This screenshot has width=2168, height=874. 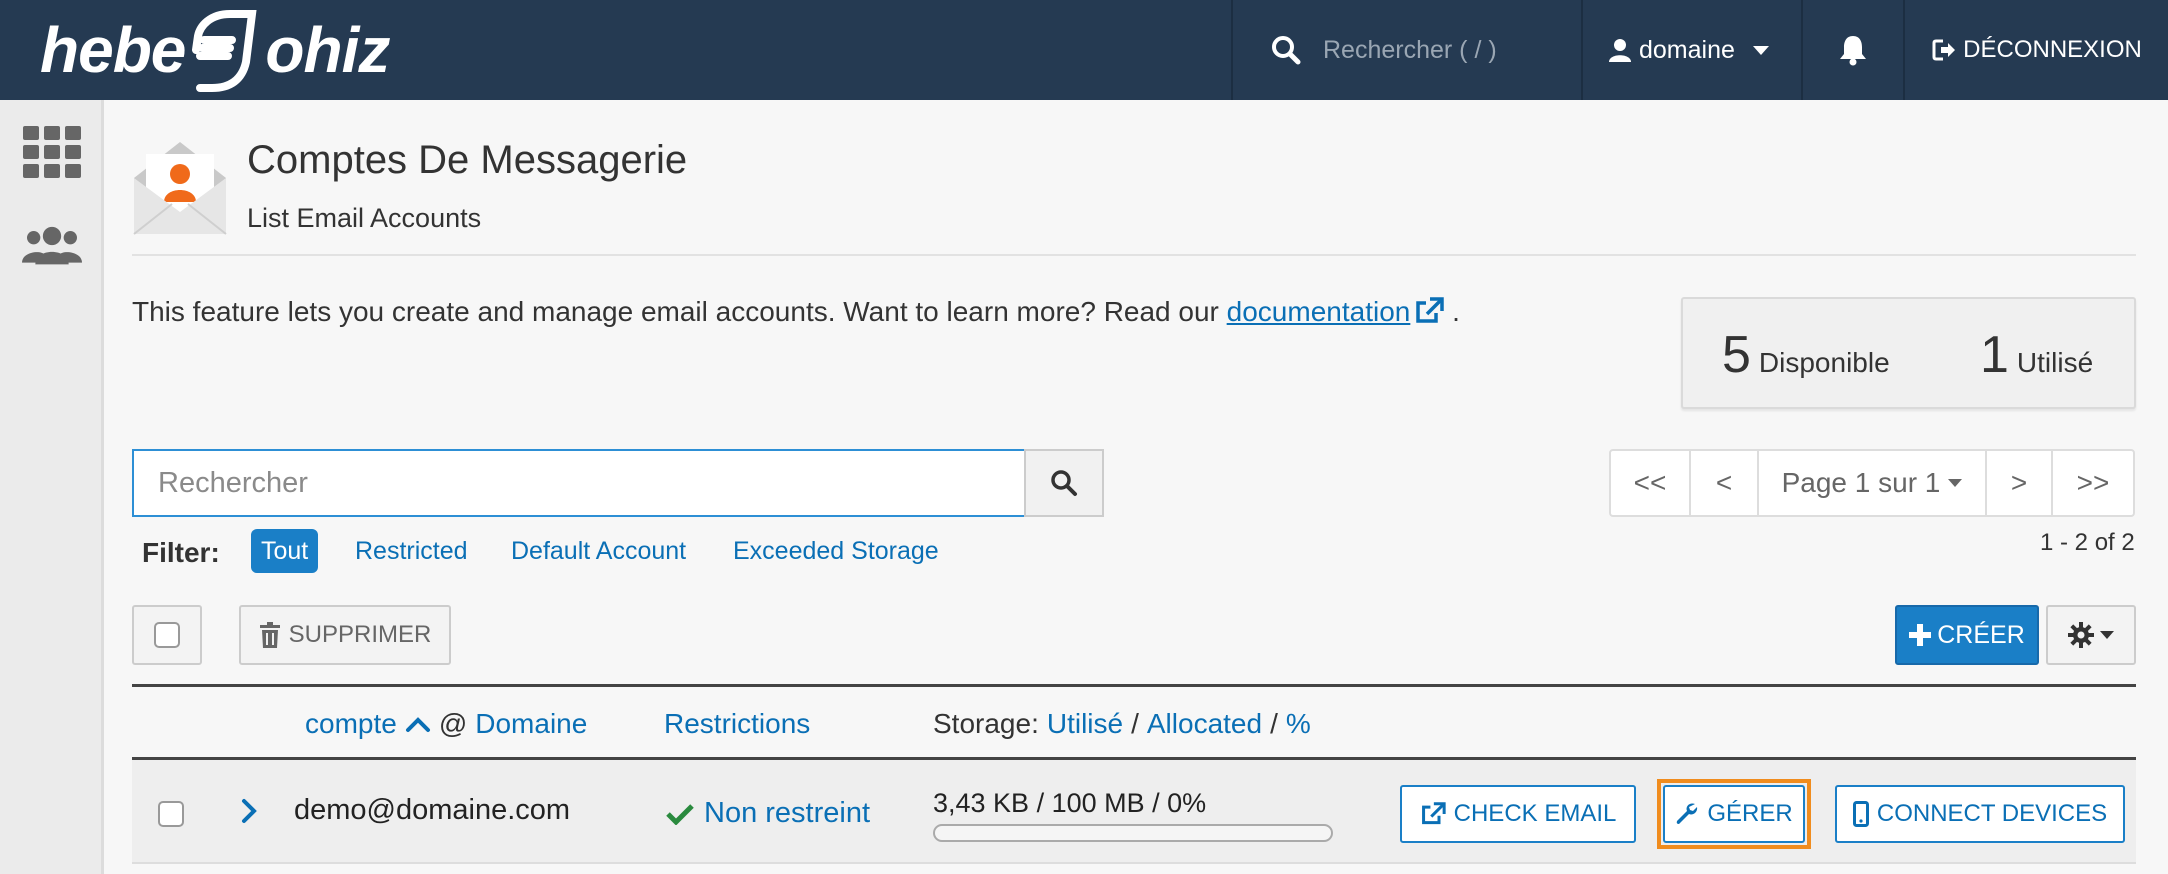 What do you see at coordinates (52, 487) in the screenshot?
I see `left-rail` at bounding box center [52, 487].